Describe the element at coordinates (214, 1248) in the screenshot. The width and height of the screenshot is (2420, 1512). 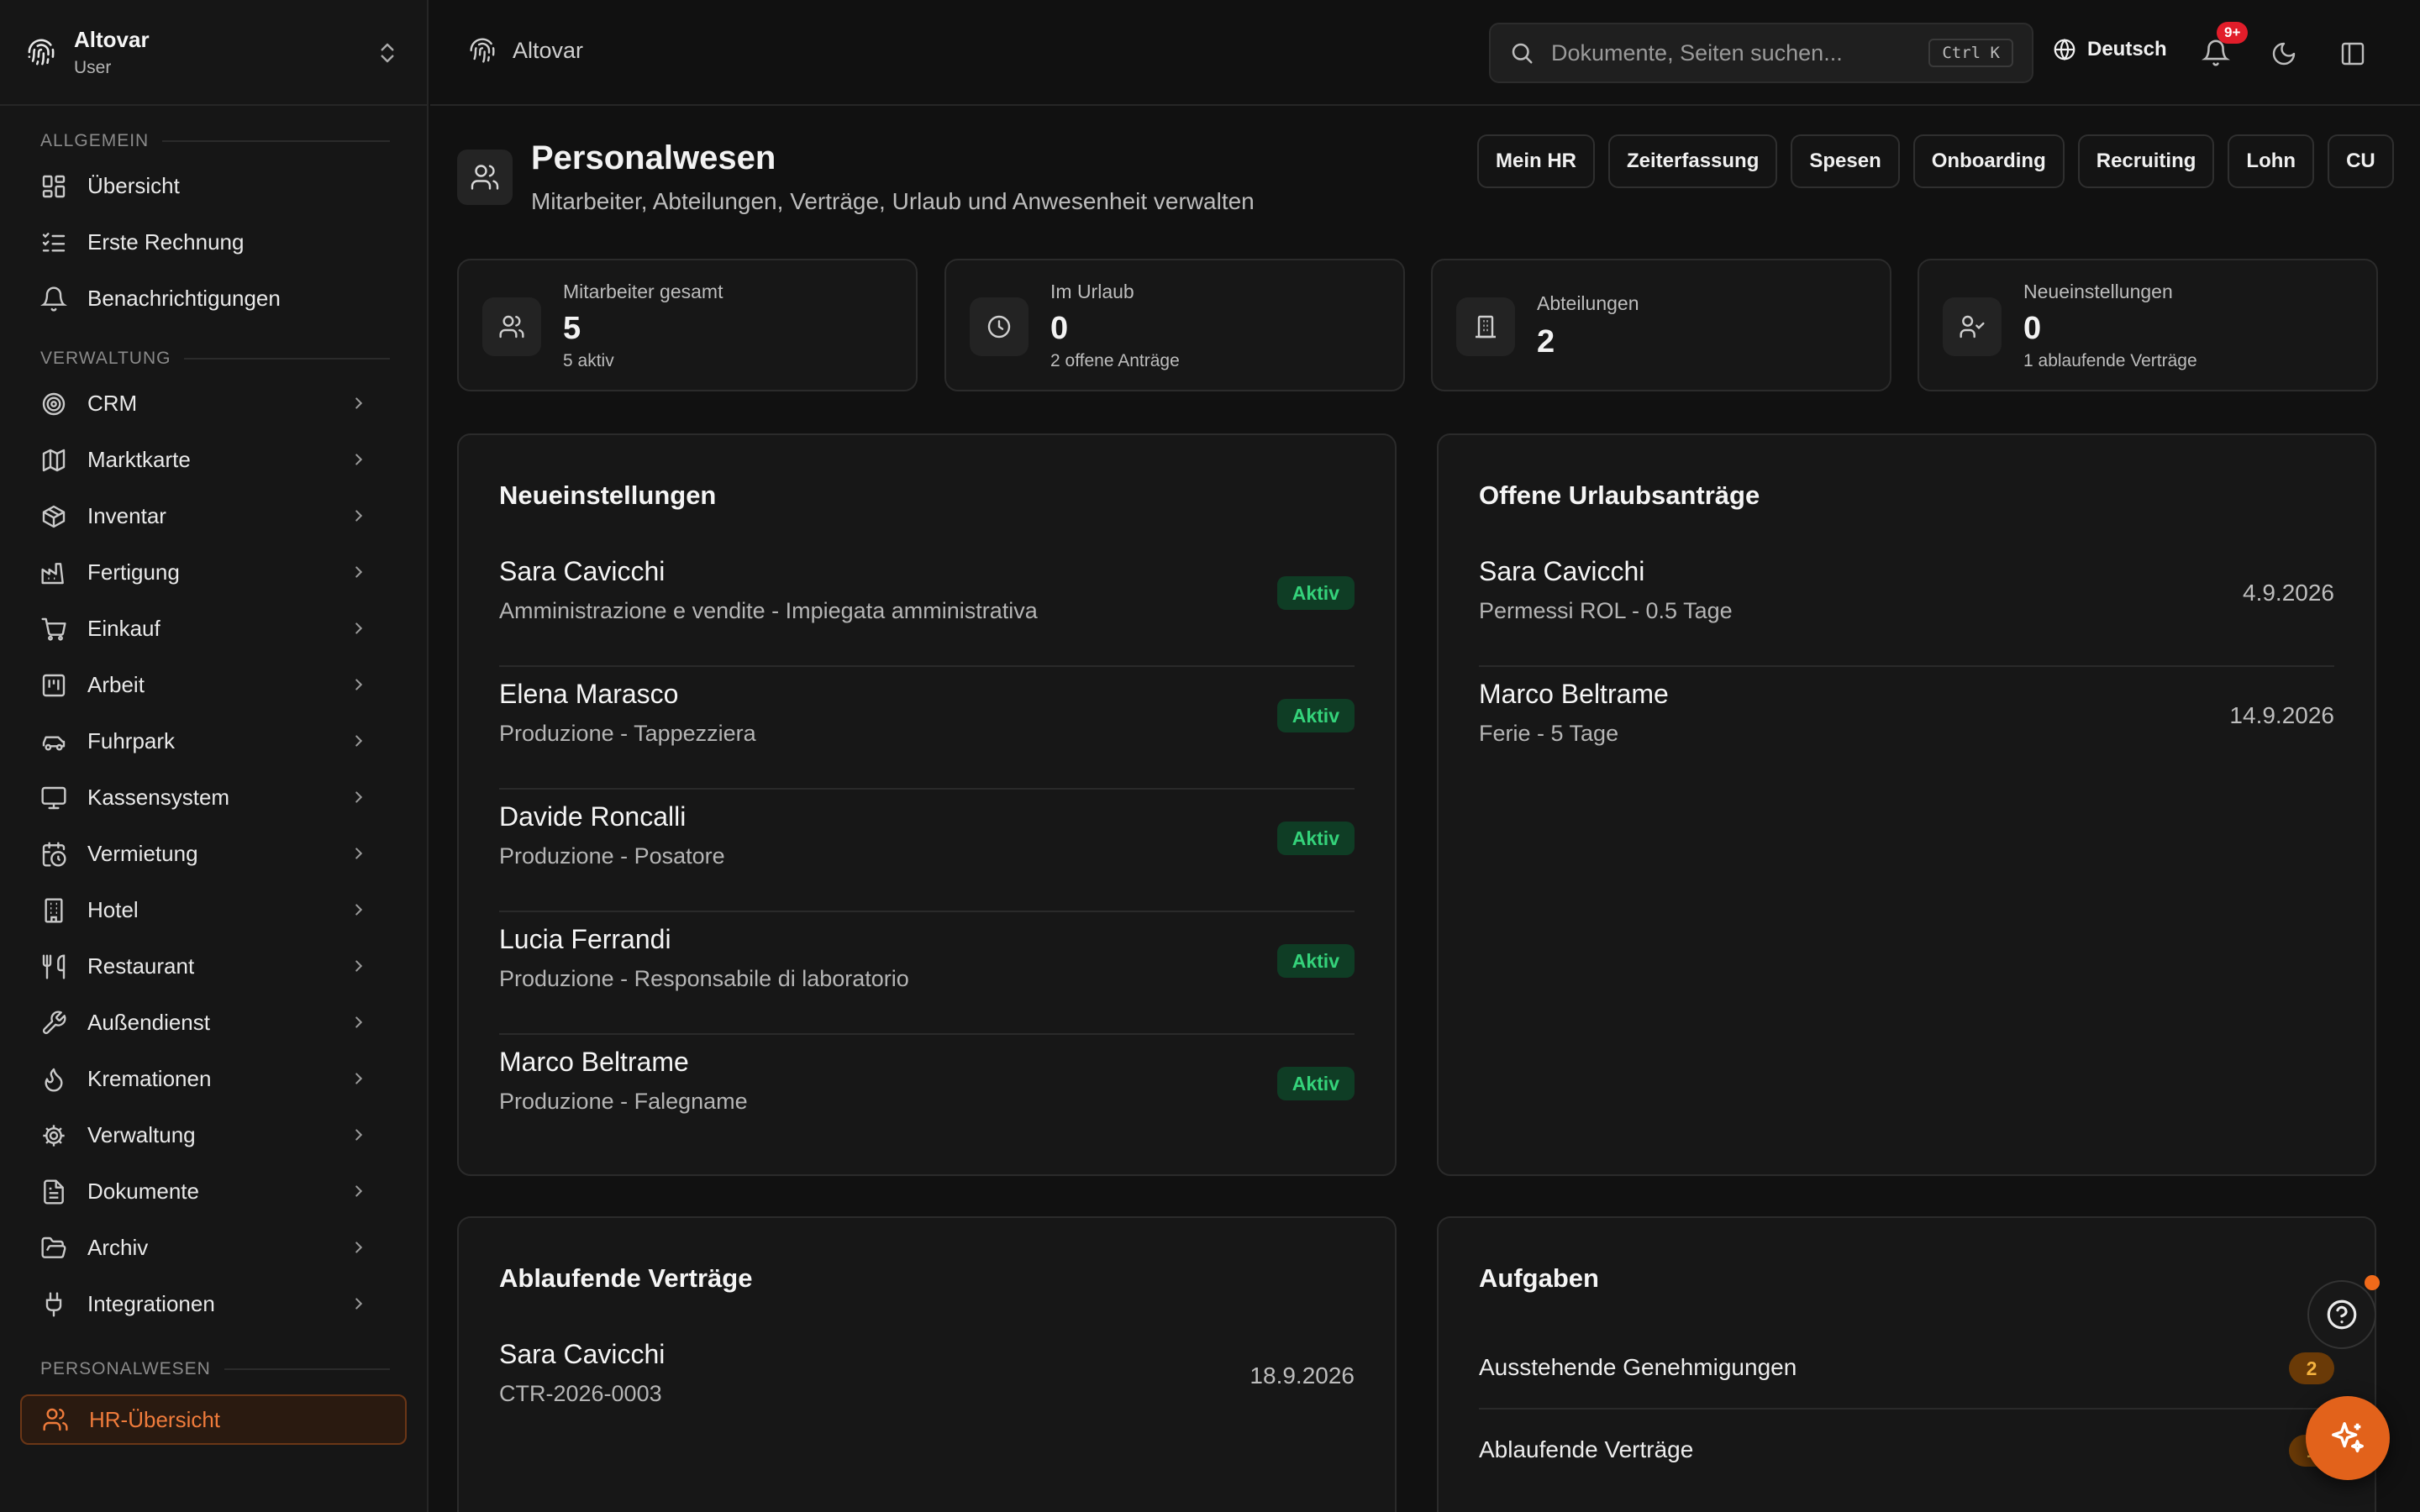
I see `sidebar-item-archive: Archiv` at that location.